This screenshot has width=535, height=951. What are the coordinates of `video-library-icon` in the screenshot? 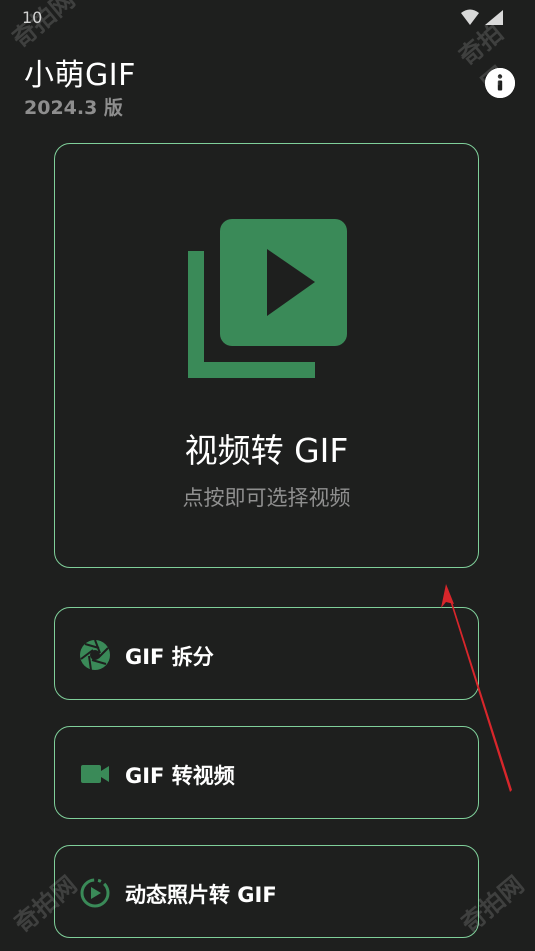 It's located at (267, 298).